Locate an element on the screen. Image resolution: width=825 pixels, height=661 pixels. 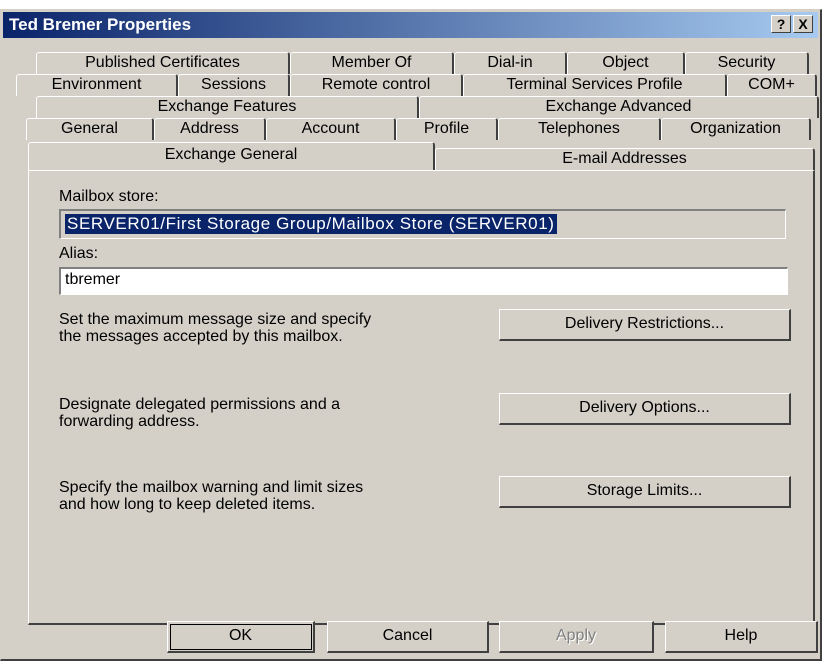
delivery-restrictions-desc-line1: Set the maximum message size and specify is located at coordinates (215, 319).